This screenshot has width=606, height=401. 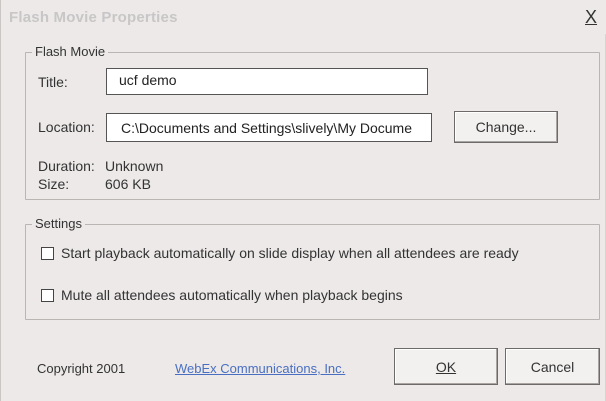 What do you see at coordinates (260, 368) in the screenshot?
I see `webex-link: WebEx Communications, Inc.` at bounding box center [260, 368].